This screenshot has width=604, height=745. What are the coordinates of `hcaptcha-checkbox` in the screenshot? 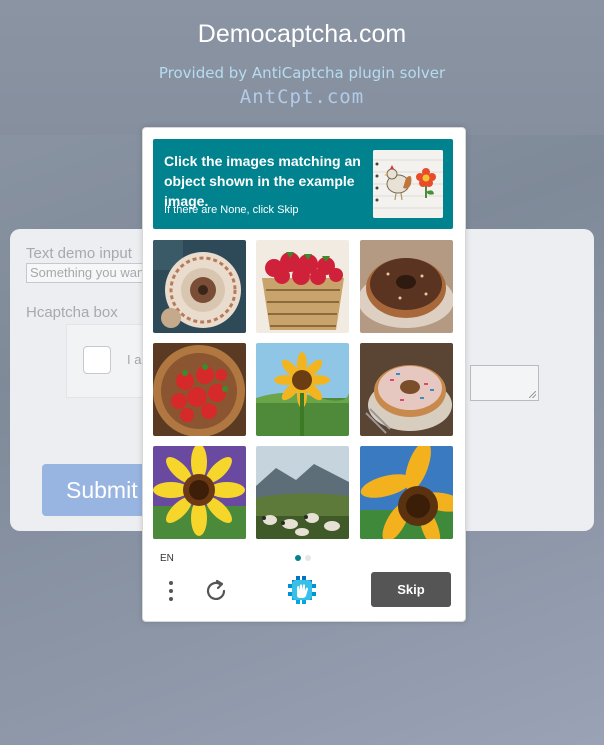 It's located at (97, 360).